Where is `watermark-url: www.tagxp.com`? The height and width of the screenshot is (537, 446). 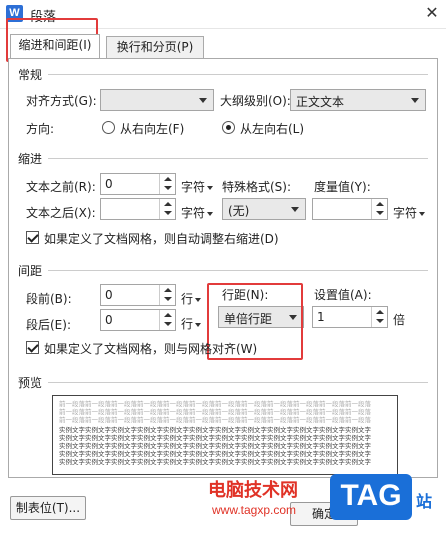
watermark-url: www.tagxp.com is located at coordinates (254, 510).